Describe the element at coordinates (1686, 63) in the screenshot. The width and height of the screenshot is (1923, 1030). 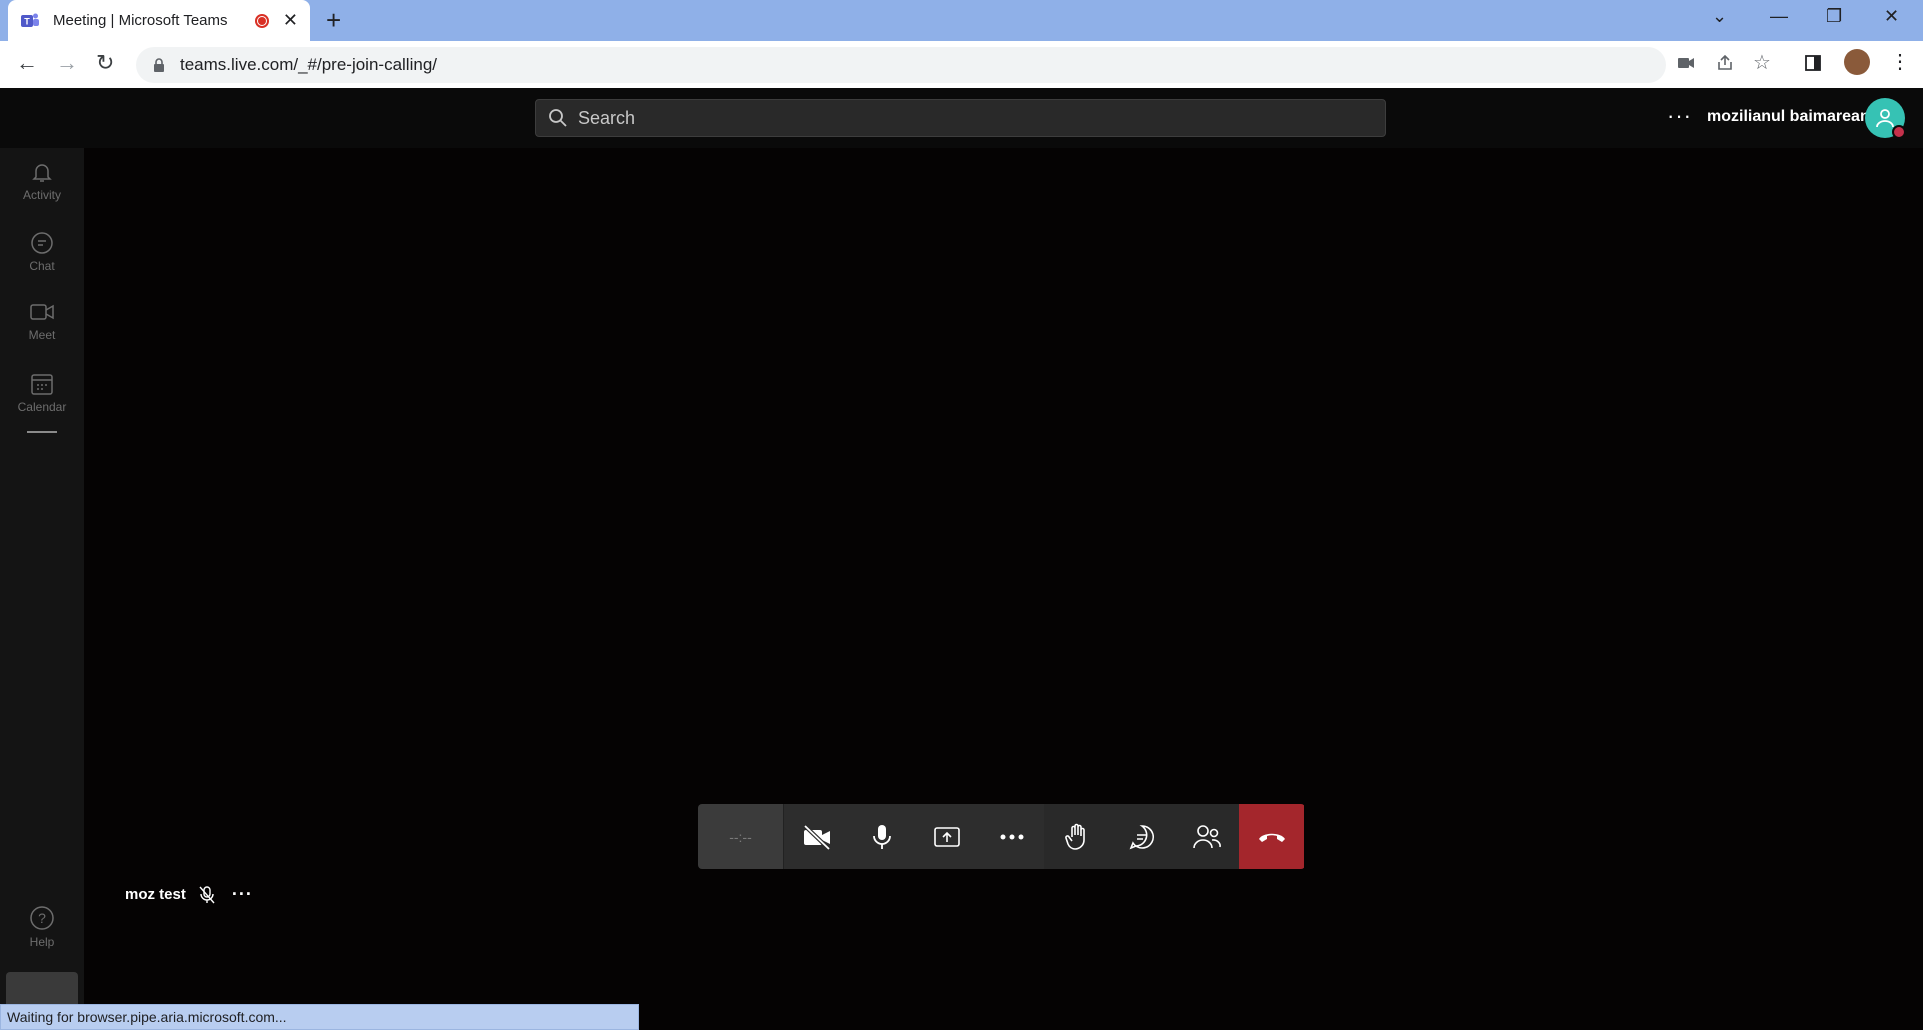
I see `camera-in-use-icon` at that location.